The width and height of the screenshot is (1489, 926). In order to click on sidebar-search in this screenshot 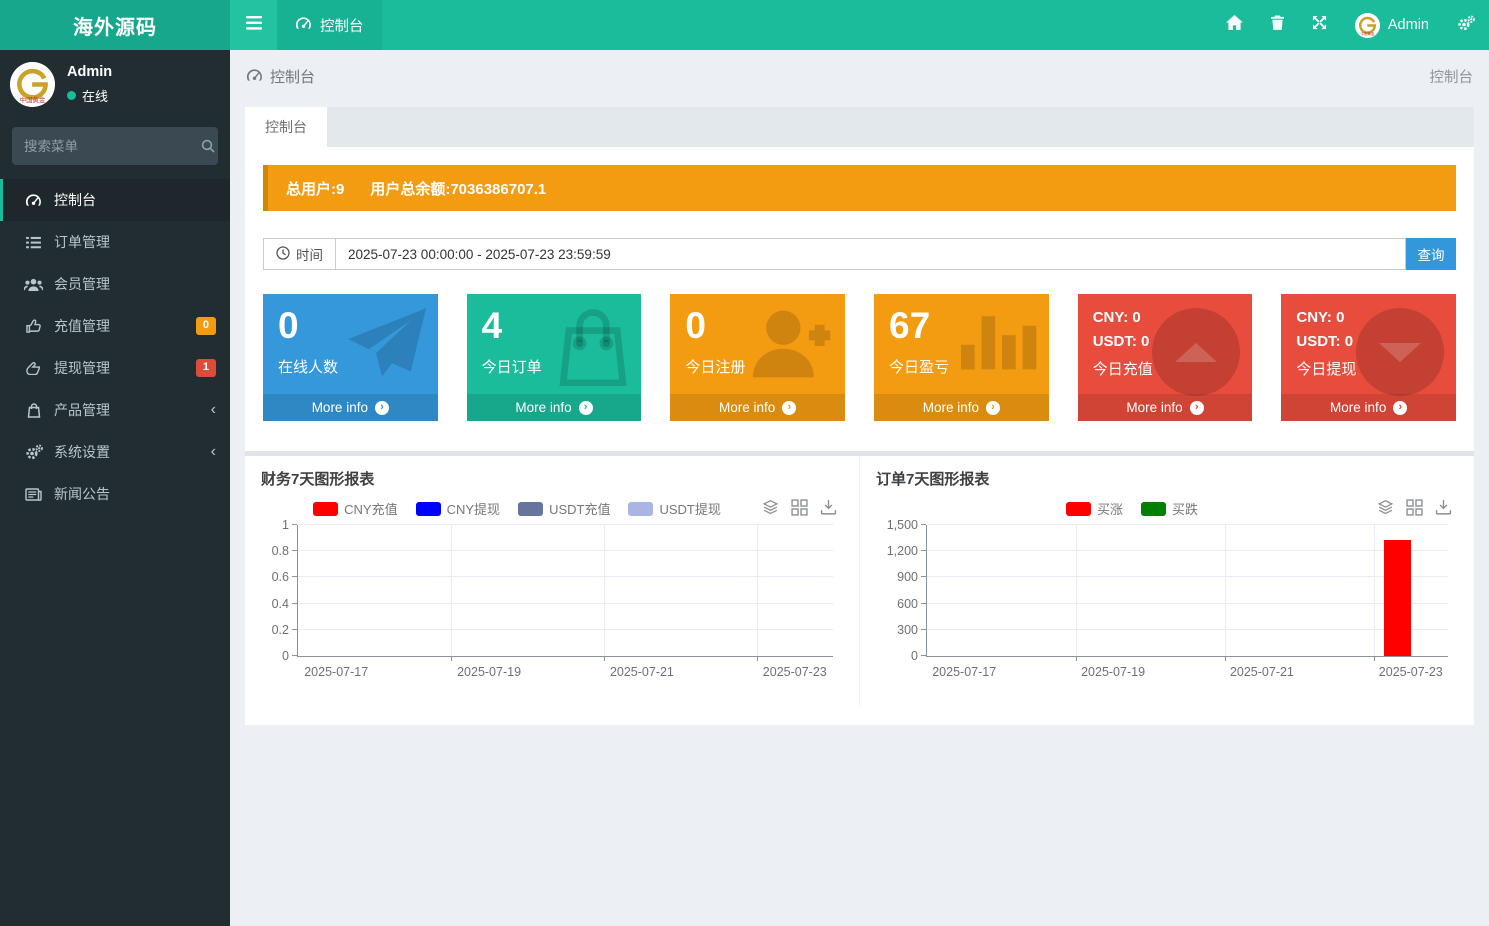, I will do `click(115, 146)`.